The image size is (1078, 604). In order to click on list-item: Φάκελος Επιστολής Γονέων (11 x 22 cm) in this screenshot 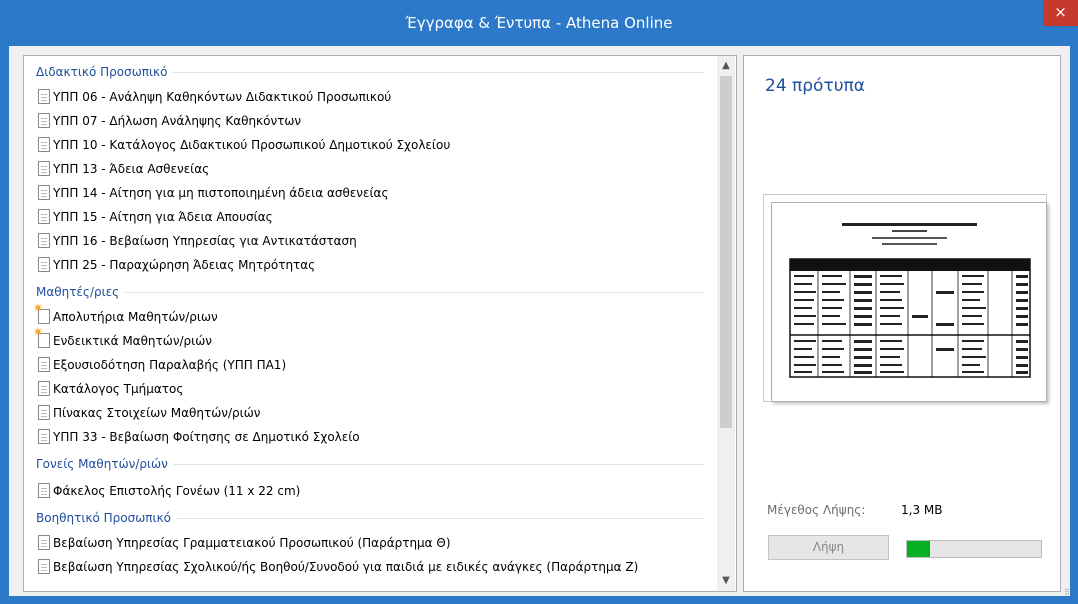, I will do `click(169, 491)`.